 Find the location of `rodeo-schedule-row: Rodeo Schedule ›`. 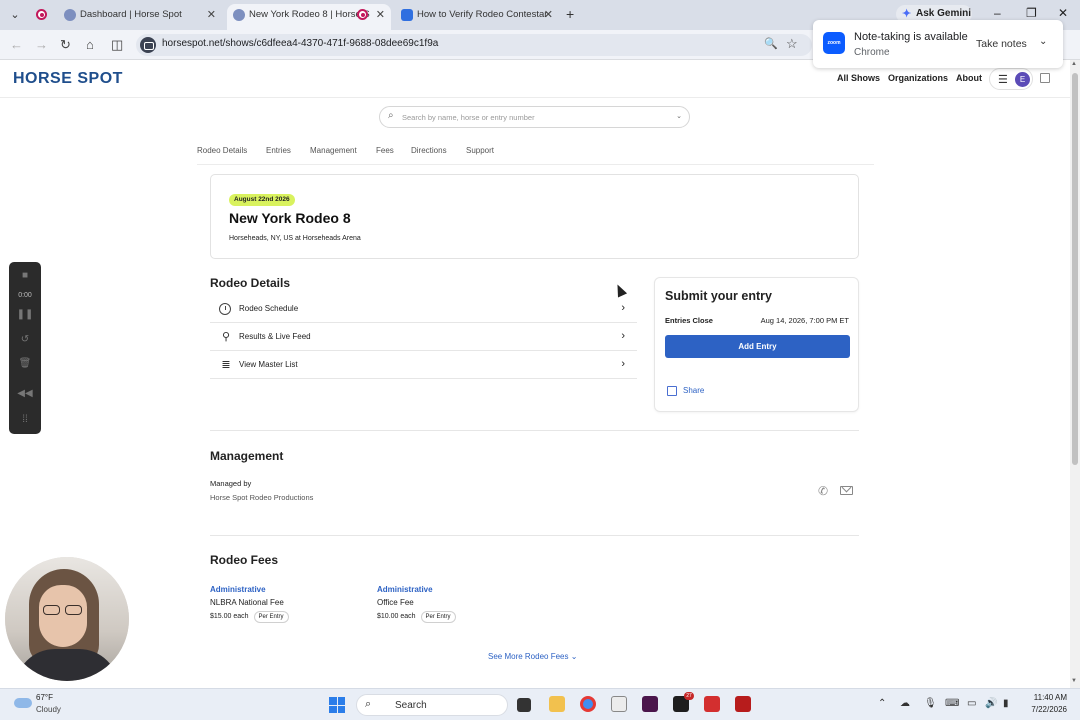

rodeo-schedule-row: Rodeo Schedule › is located at coordinates (423, 309).